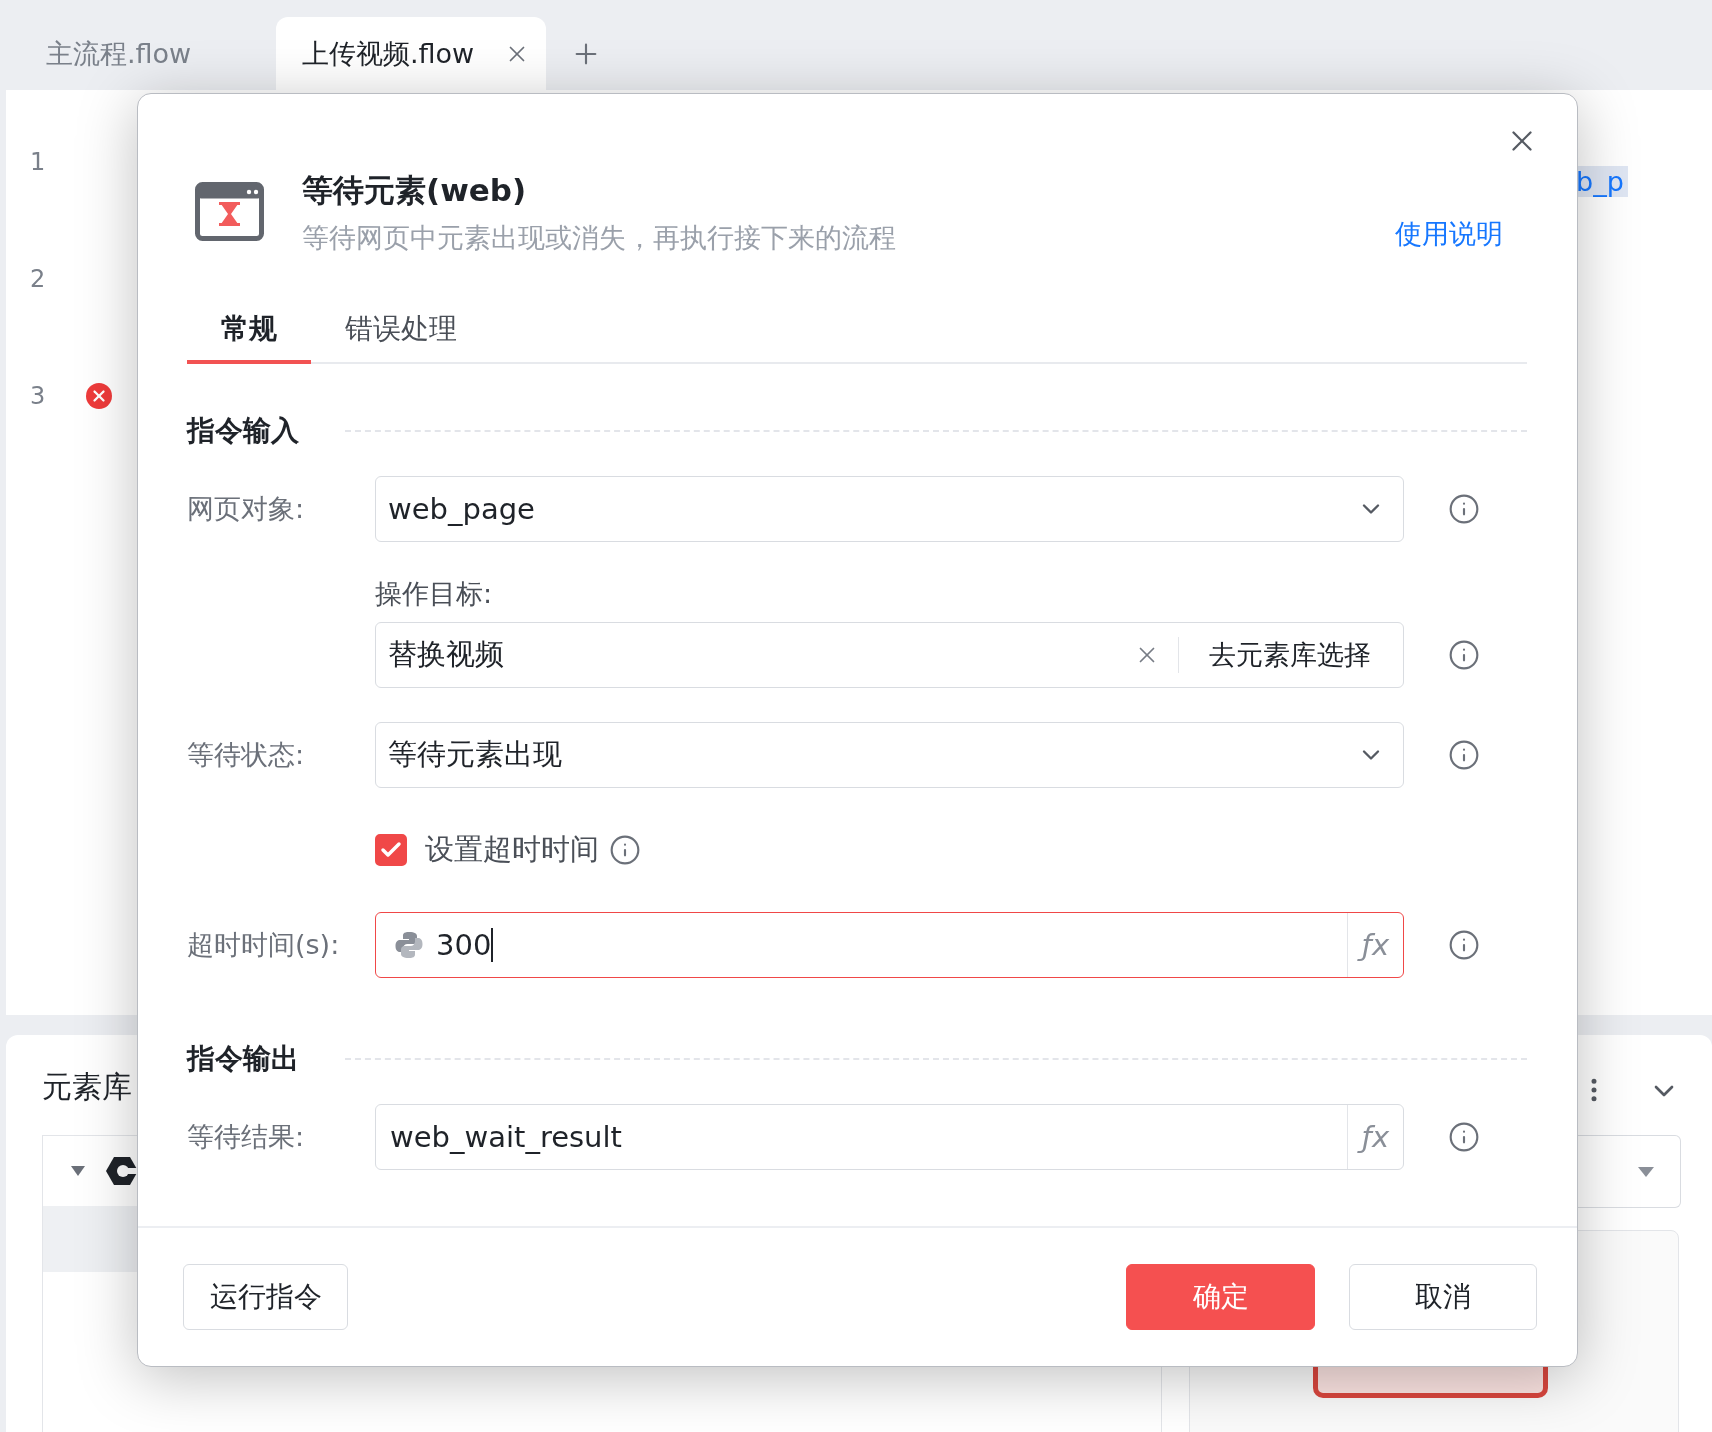  I want to click on help-link: 使用说明, so click(1449, 234).